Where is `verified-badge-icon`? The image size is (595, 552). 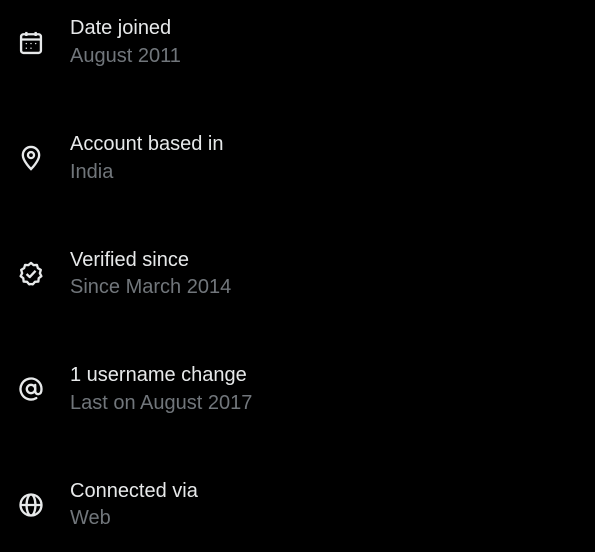
verified-badge-icon is located at coordinates (31, 274).